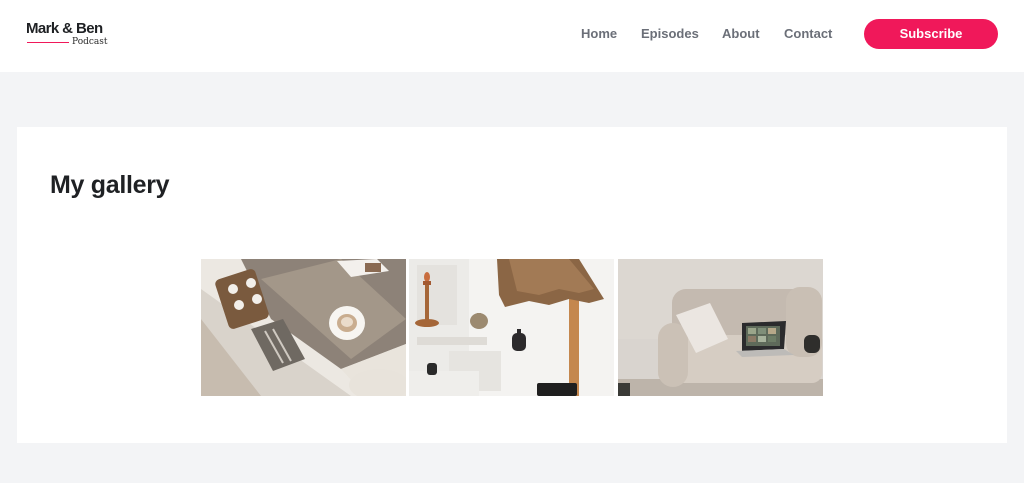 The width and height of the screenshot is (1024, 483). I want to click on brand-underline, so click(48, 42).